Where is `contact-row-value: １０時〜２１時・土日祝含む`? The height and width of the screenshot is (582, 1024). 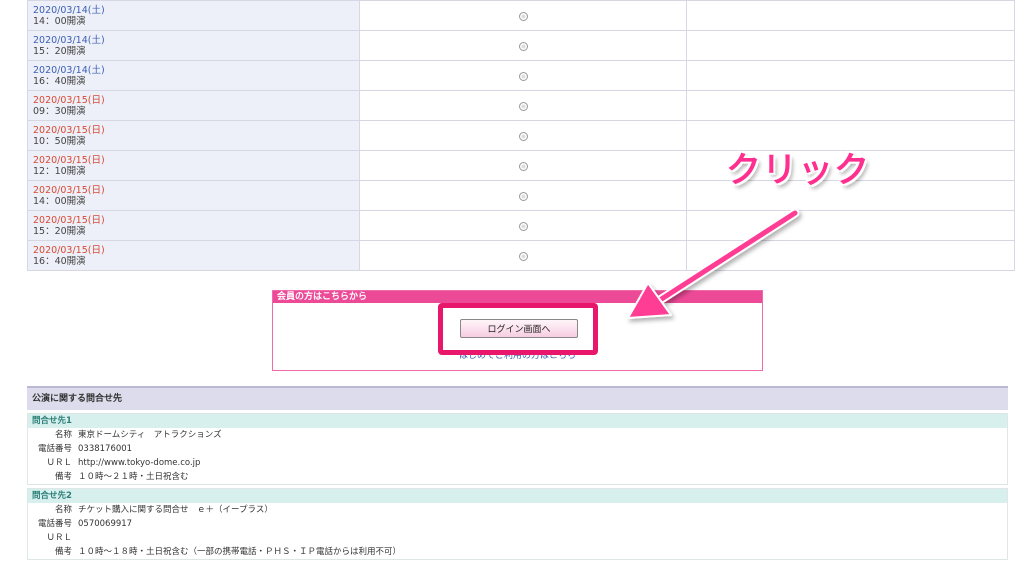 contact-row-value: １０時〜２１時・土日祝含む is located at coordinates (133, 477).